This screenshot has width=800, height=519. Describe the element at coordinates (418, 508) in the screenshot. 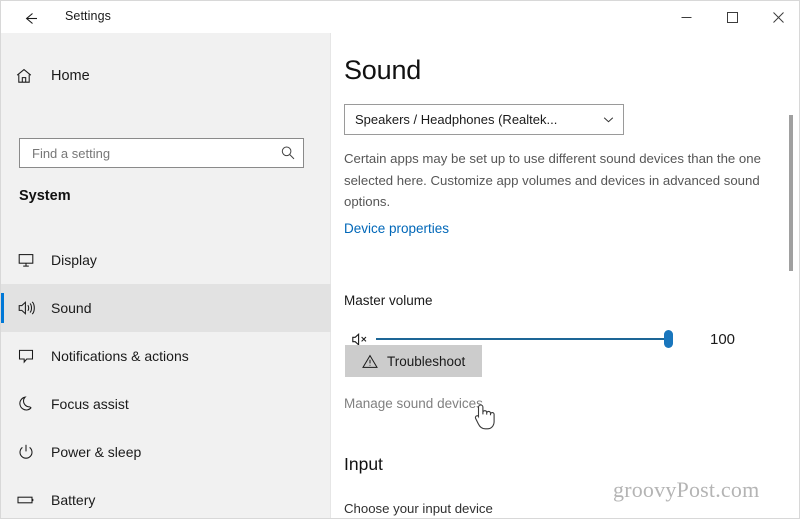

I see `input-device-label: Choose your input device` at that location.